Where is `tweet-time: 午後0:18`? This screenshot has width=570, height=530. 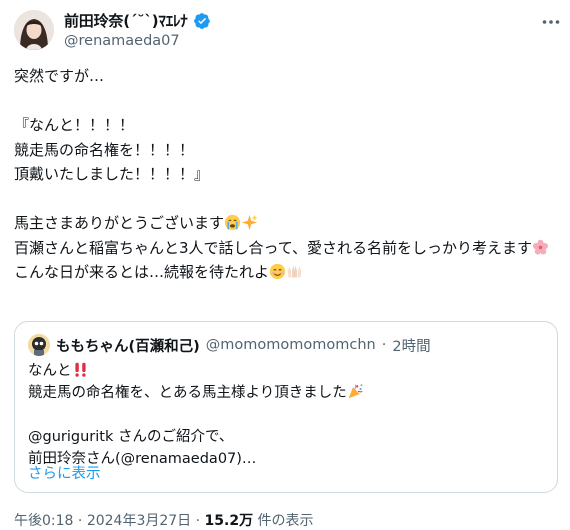
tweet-time: 午後0:18 is located at coordinates (43, 521).